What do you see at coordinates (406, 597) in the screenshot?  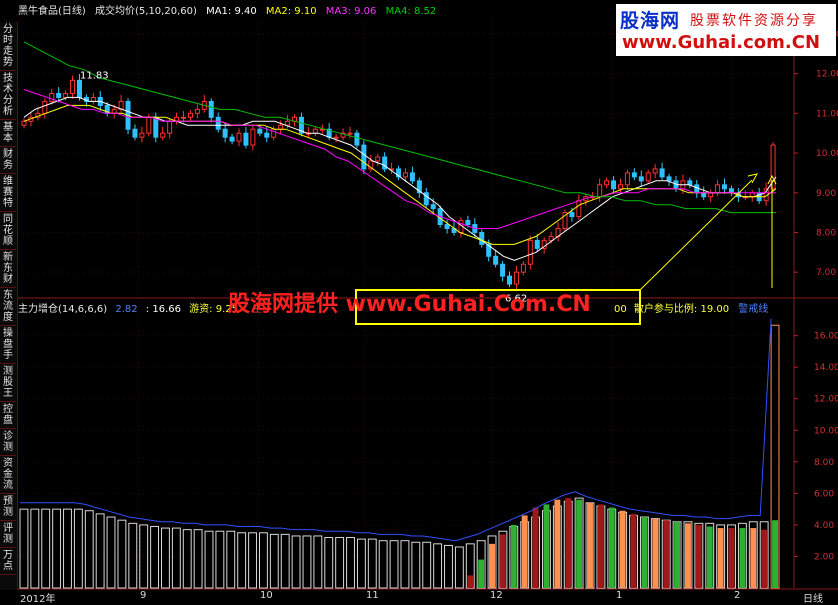 I see `x-axis: 2012年 9 10 11 12 1 2` at bounding box center [406, 597].